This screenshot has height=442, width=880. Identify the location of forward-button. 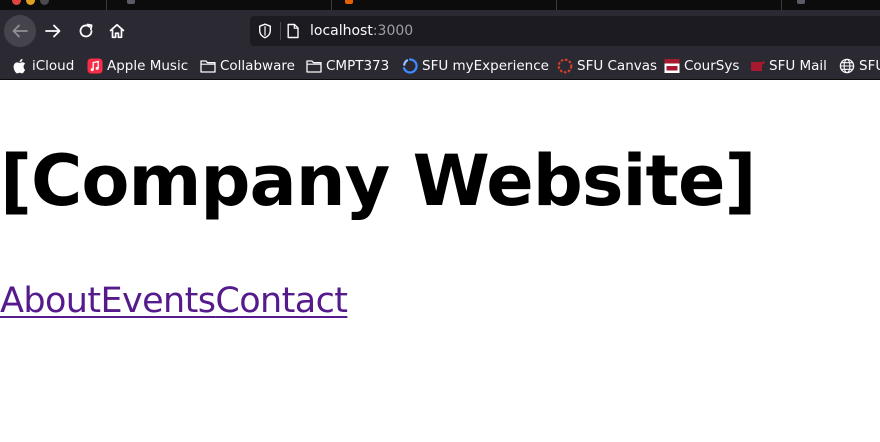
(53, 31).